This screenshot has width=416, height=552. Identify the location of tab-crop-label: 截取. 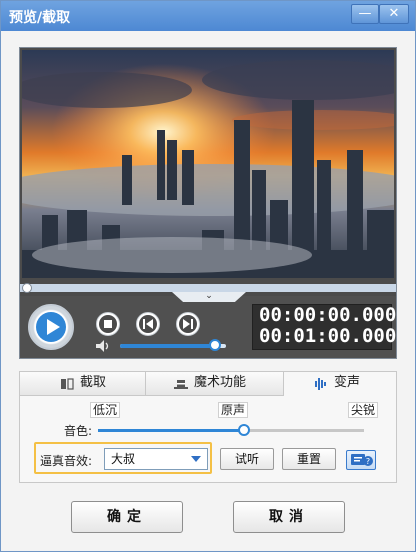
(93, 382).